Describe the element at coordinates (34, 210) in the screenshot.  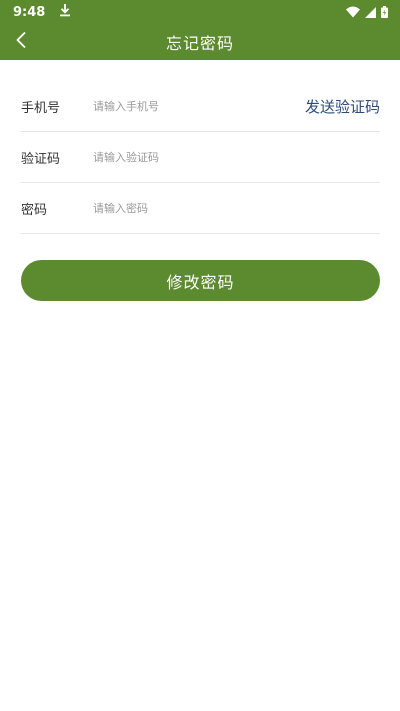
I see `password-label: 密码` at that location.